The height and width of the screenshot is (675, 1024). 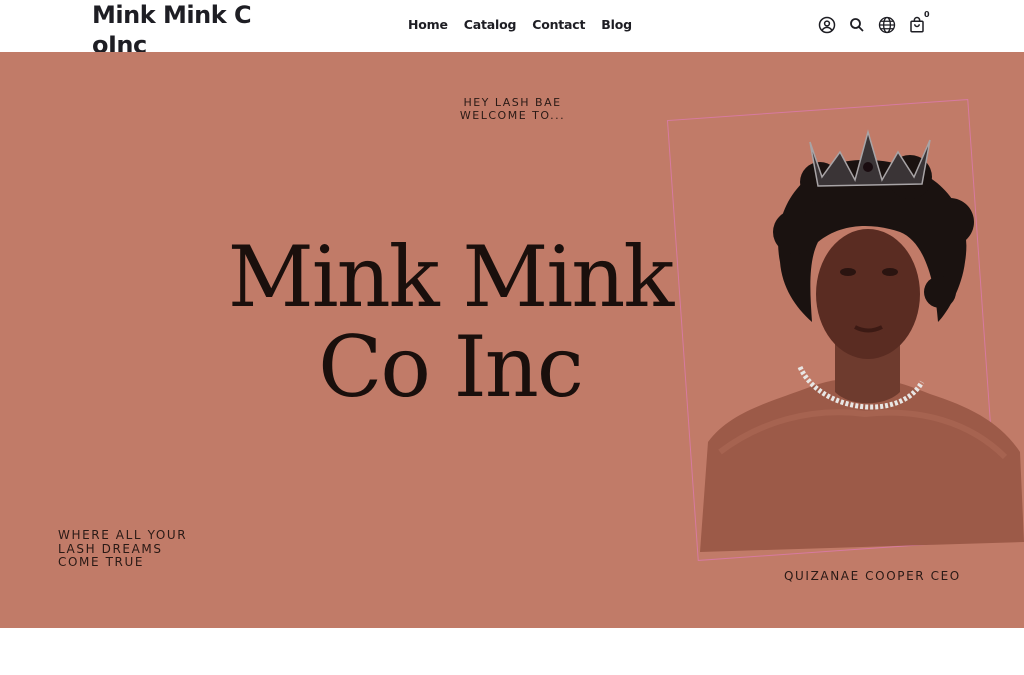 I want to click on nav-catalog: Catalog, so click(x=490, y=24).